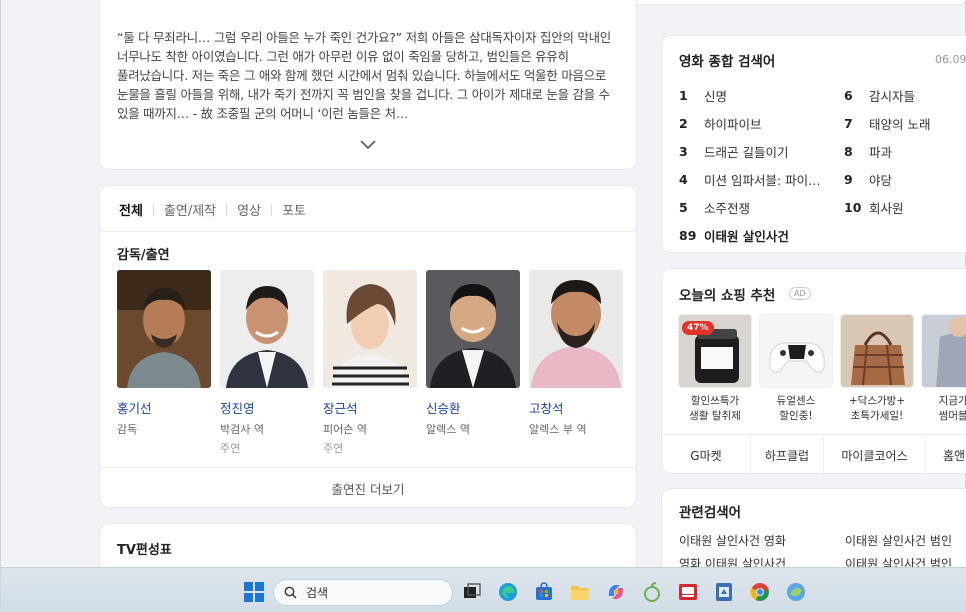 The height and width of the screenshot is (612, 966). I want to click on rank-item: 9 야당, so click(887, 179).